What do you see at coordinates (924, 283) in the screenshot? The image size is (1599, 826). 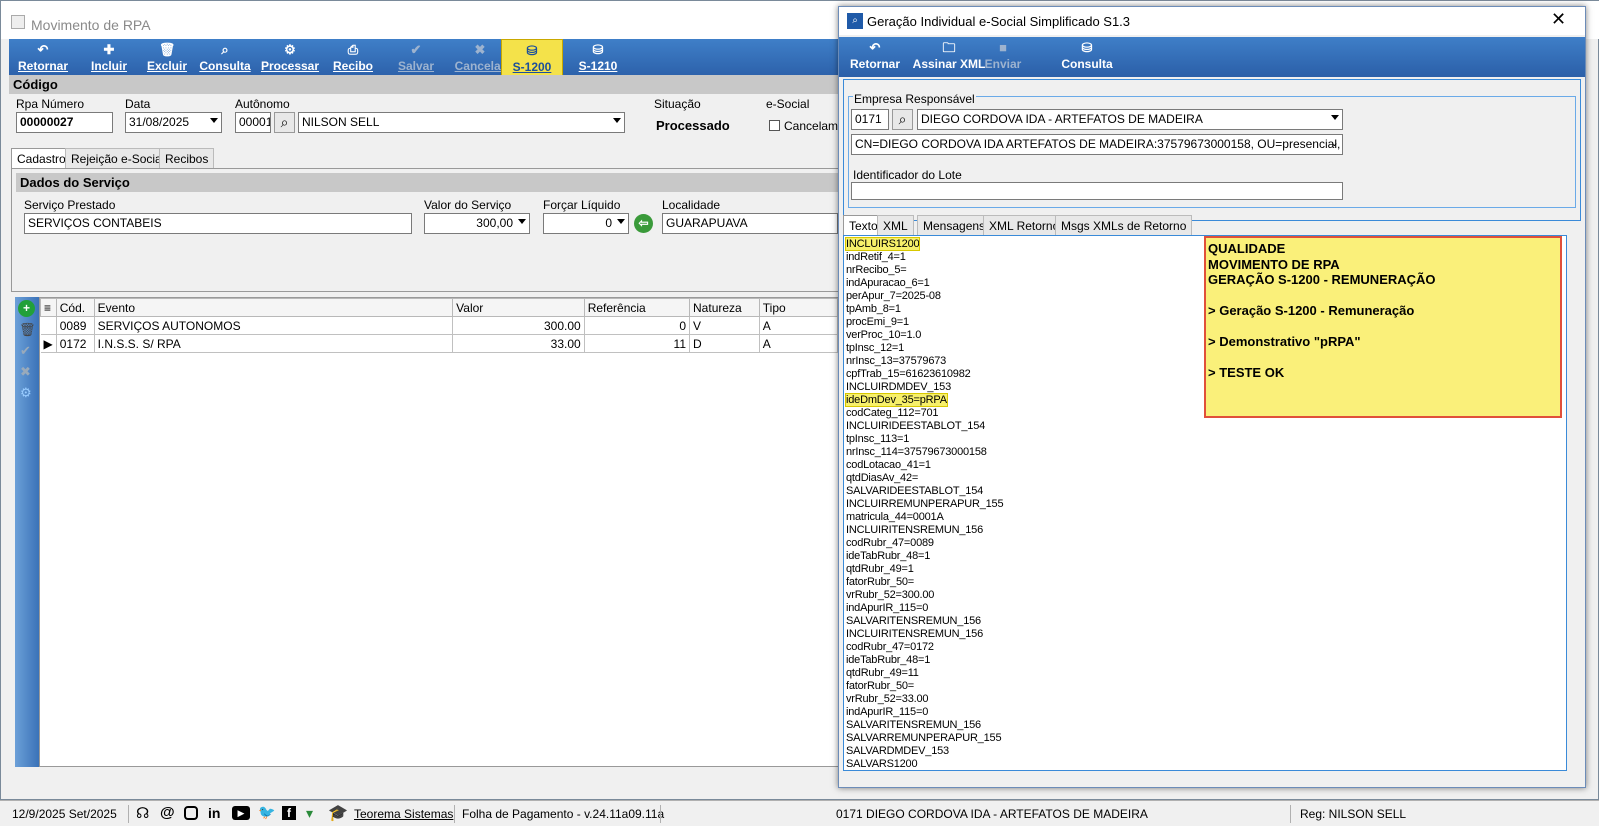 I see `texto-line: indApuracao_6=1` at bounding box center [924, 283].